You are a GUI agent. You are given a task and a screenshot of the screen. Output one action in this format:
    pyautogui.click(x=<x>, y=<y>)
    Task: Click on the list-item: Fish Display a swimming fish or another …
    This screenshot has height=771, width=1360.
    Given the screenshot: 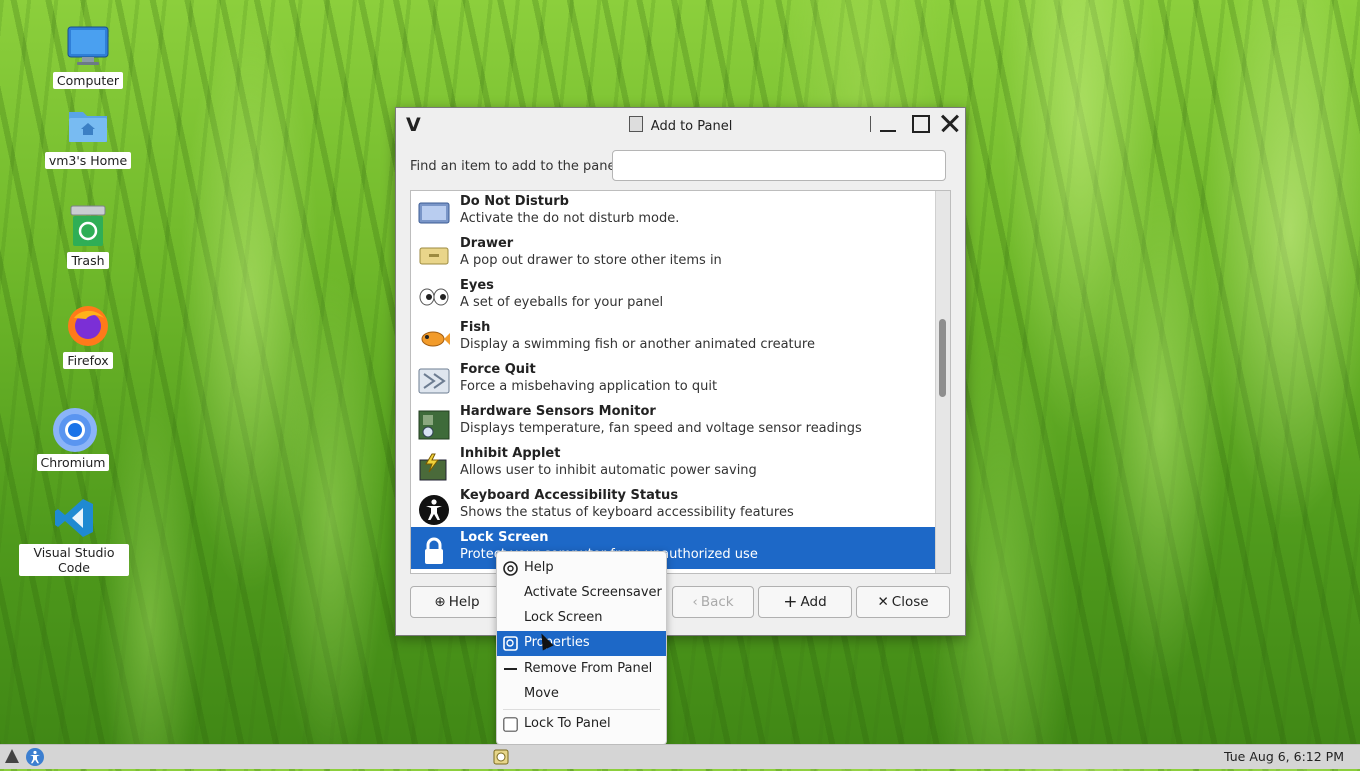 What is the action you would take?
    pyautogui.click(x=673, y=338)
    